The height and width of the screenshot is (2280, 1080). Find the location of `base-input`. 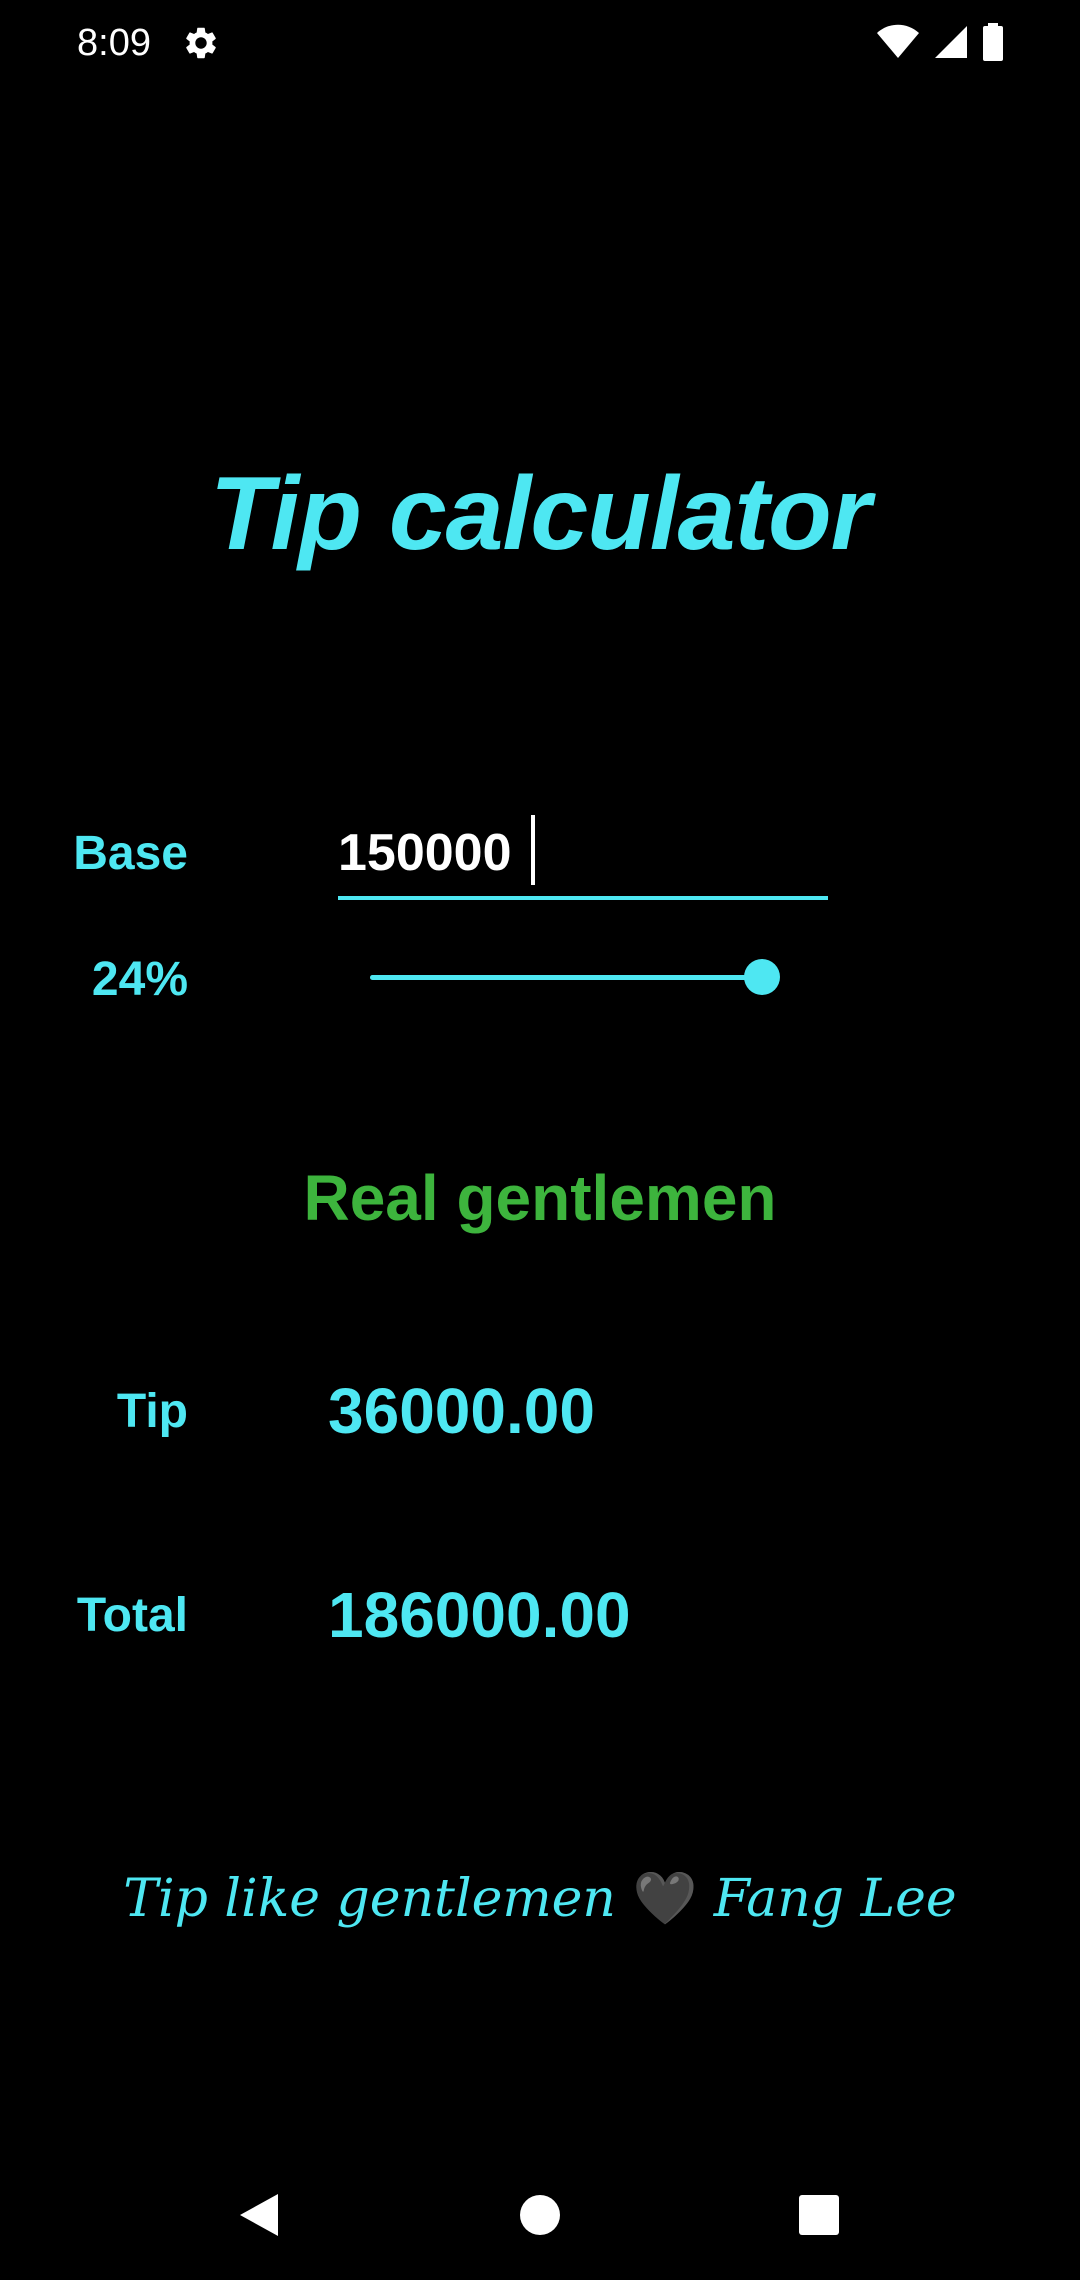

base-input is located at coordinates (583, 853).